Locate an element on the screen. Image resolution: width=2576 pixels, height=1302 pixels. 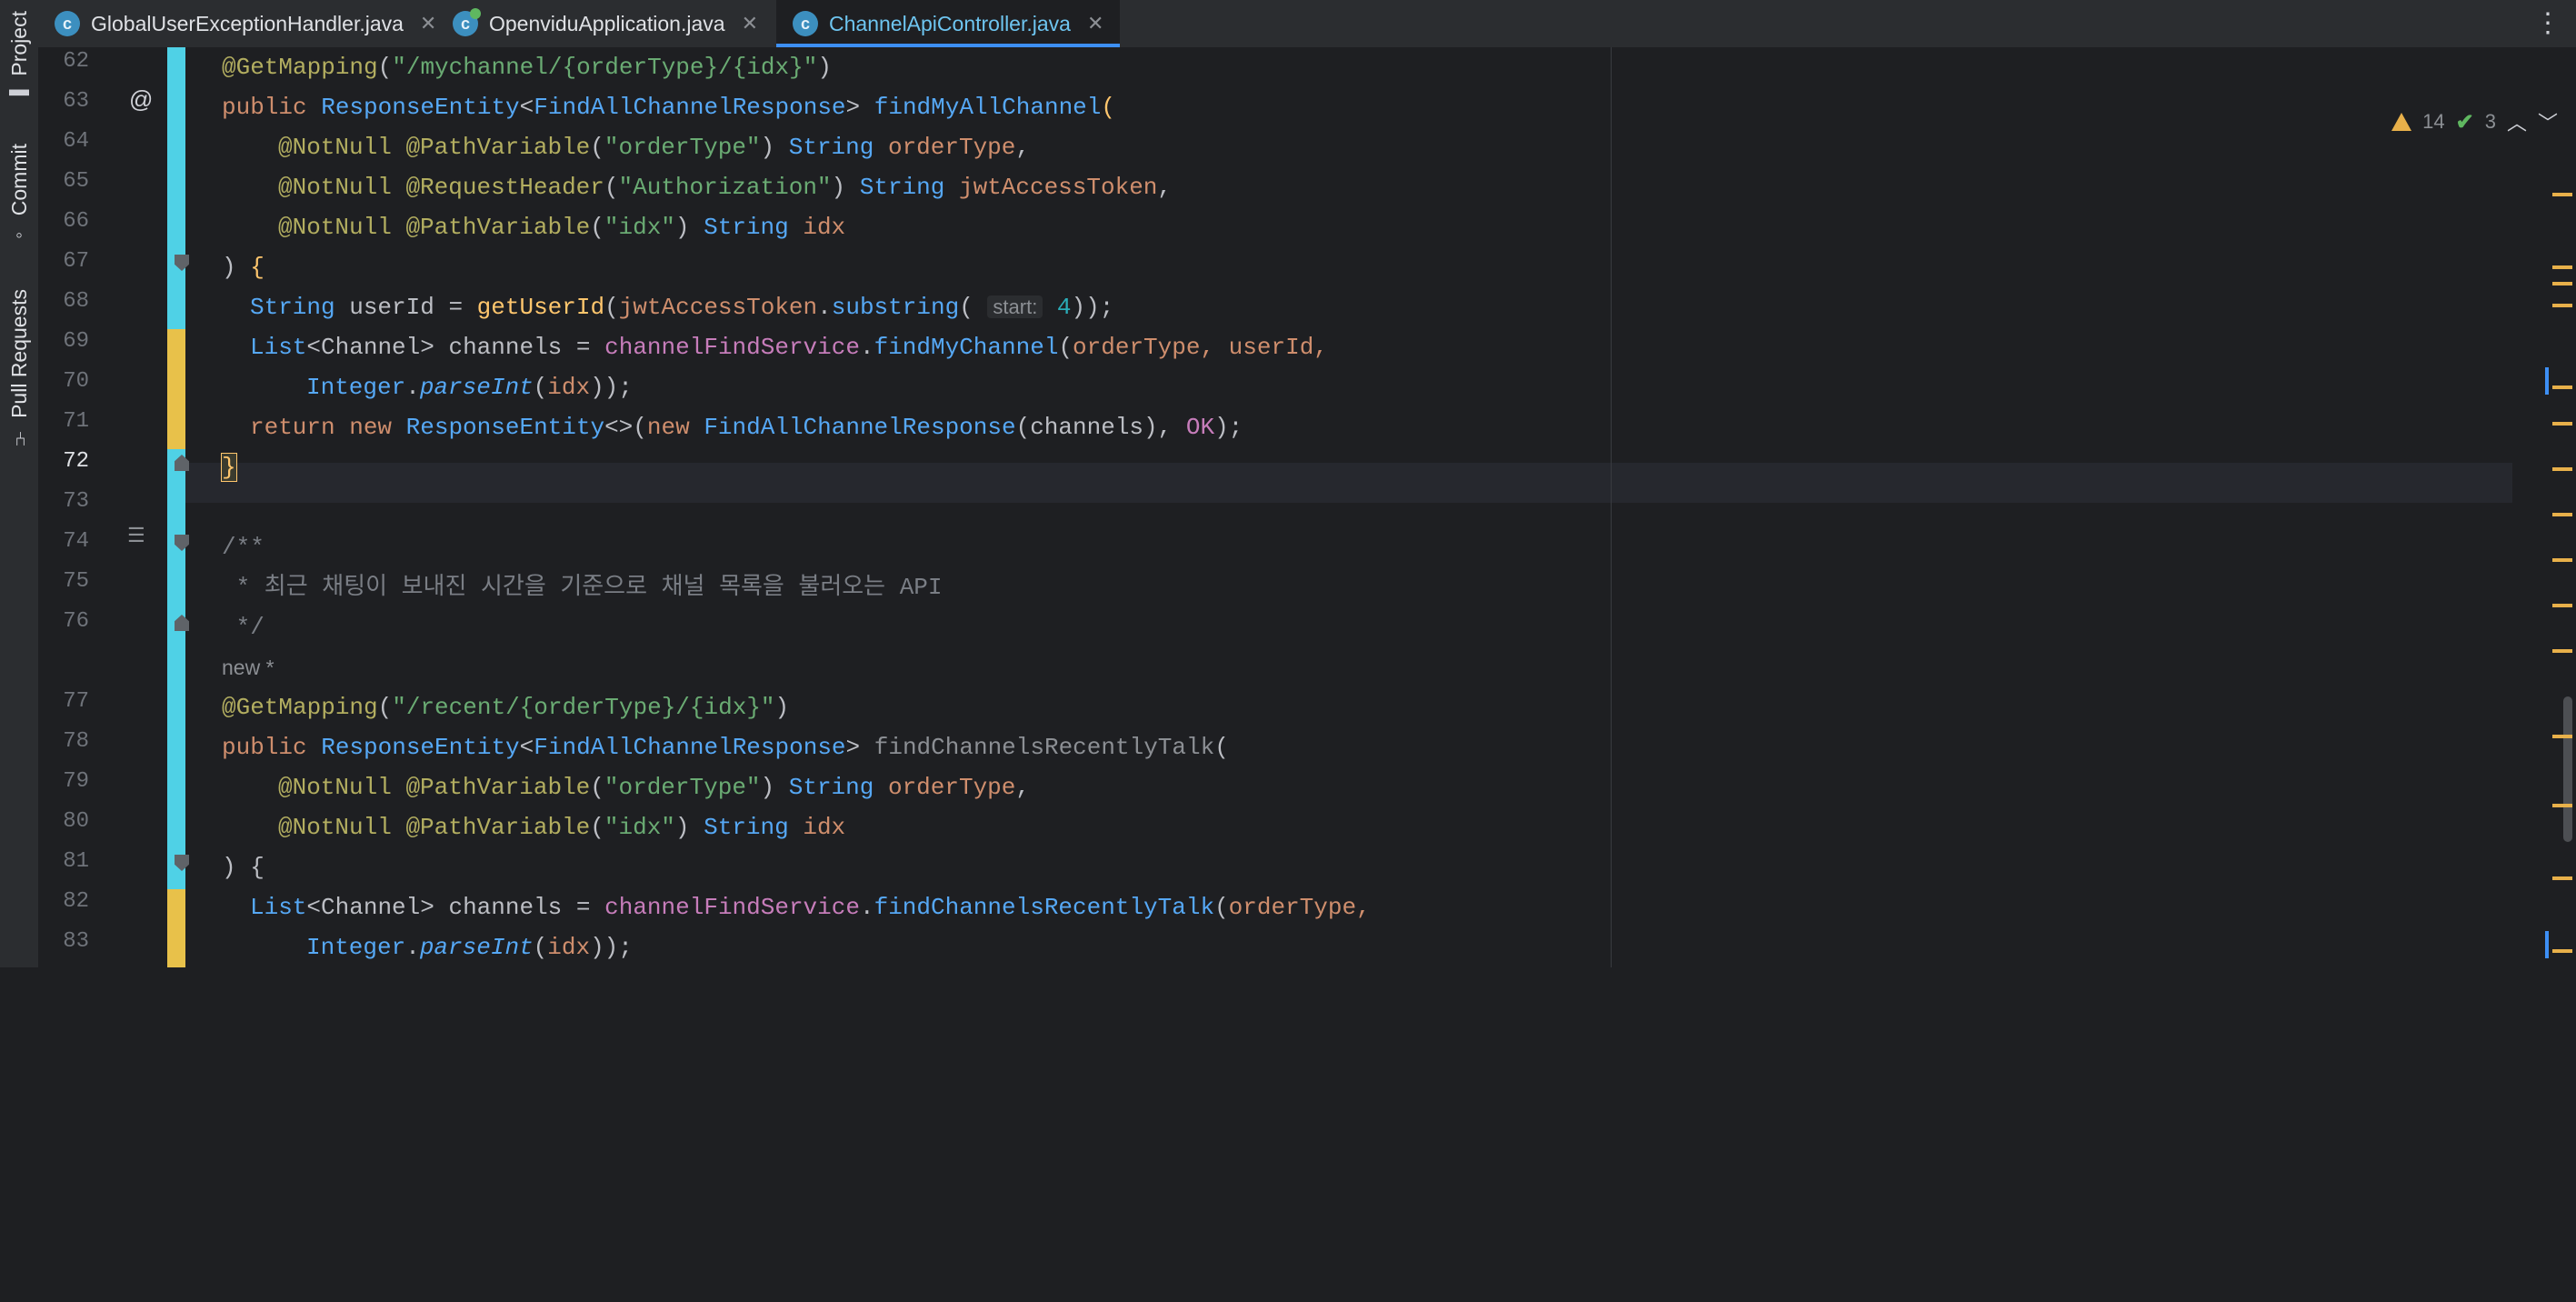
mapping-at-icon: @ is located at coordinates (141, 99).